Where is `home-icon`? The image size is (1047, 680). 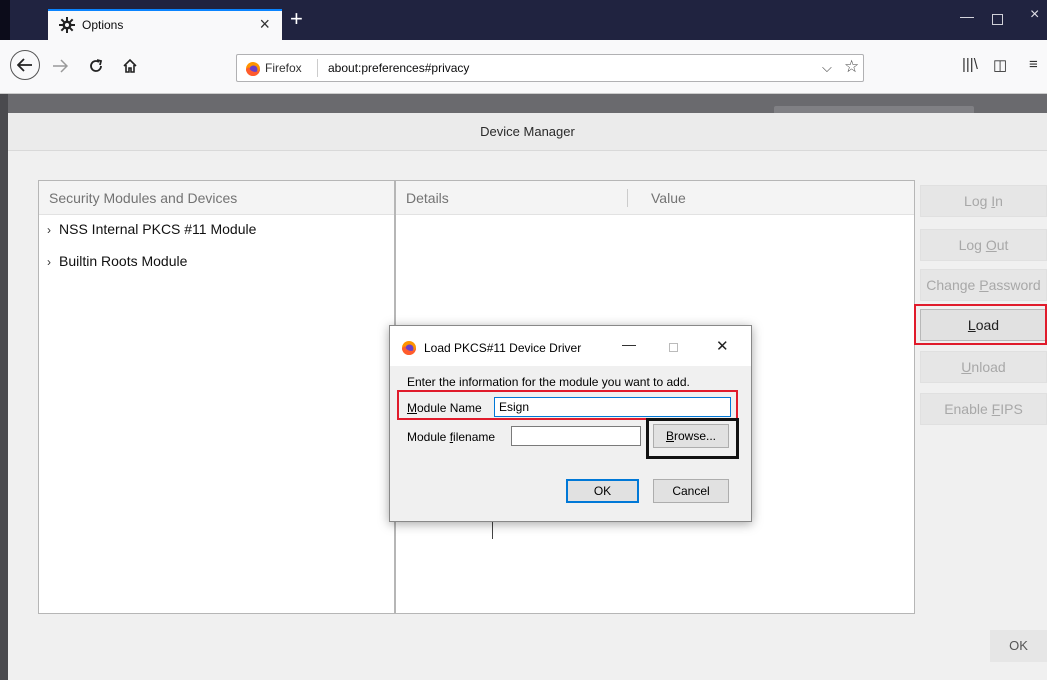
home-icon is located at coordinates (130, 65).